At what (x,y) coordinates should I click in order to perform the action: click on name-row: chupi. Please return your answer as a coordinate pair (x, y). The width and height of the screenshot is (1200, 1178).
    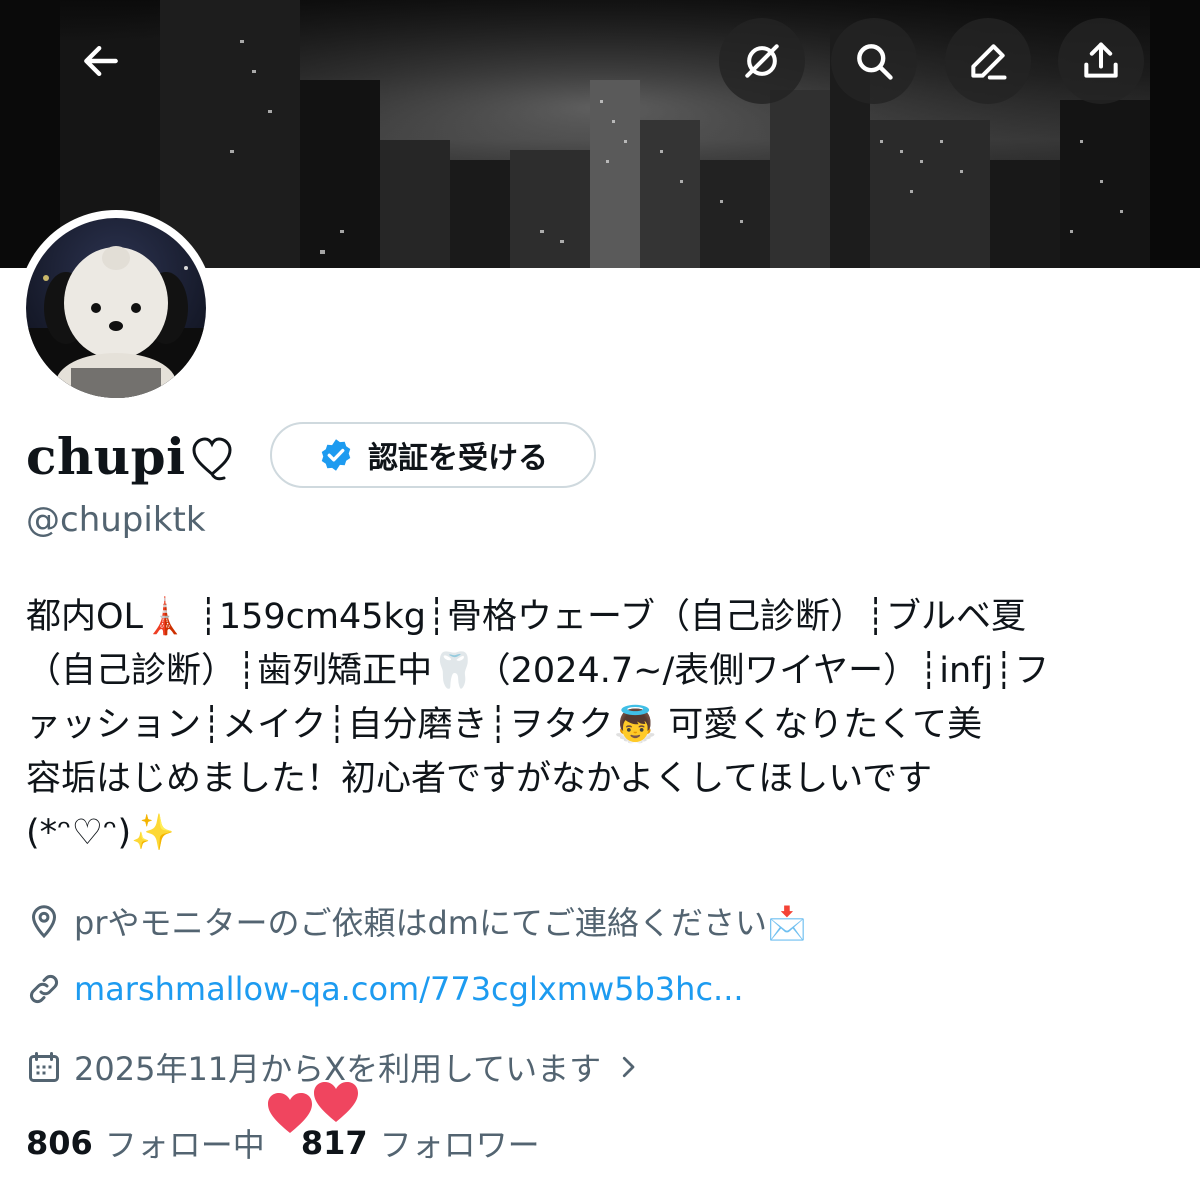
    Looking at the image, I should click on (130, 456).